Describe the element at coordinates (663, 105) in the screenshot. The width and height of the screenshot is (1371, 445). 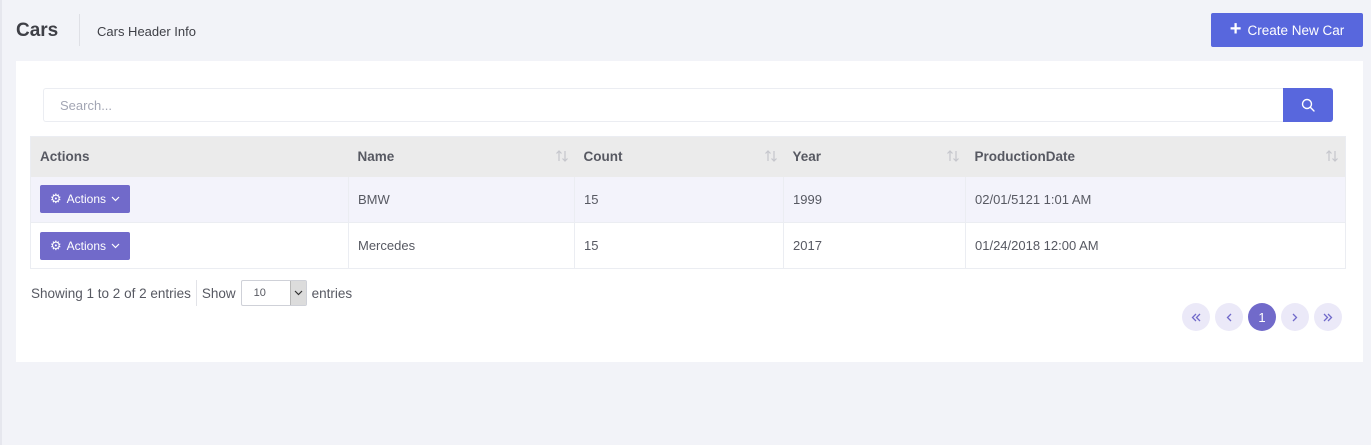
I see `search-input` at that location.